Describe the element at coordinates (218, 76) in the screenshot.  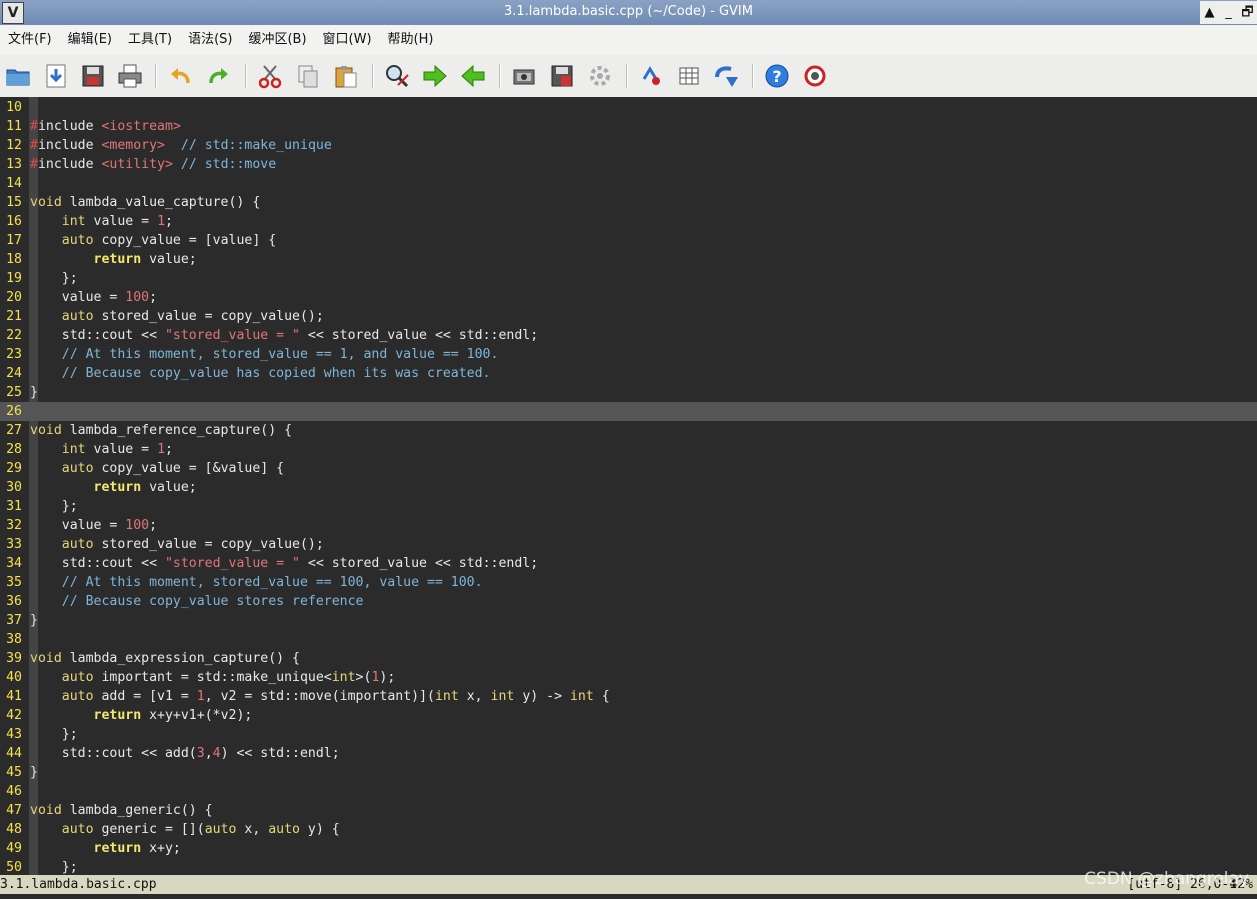
I see `redo-icon` at that location.